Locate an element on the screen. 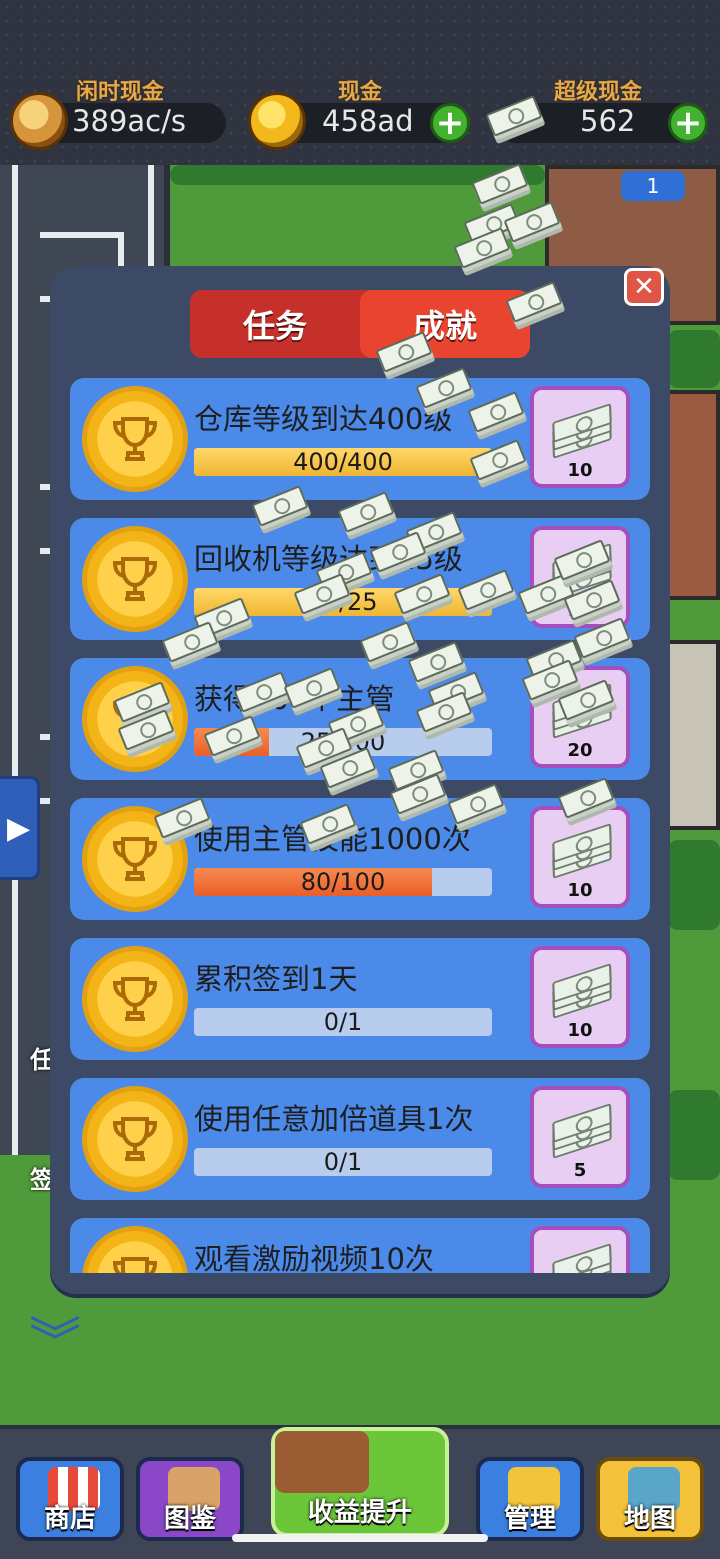  nav-manage-label: 管理 is located at coordinates (529, 1519).